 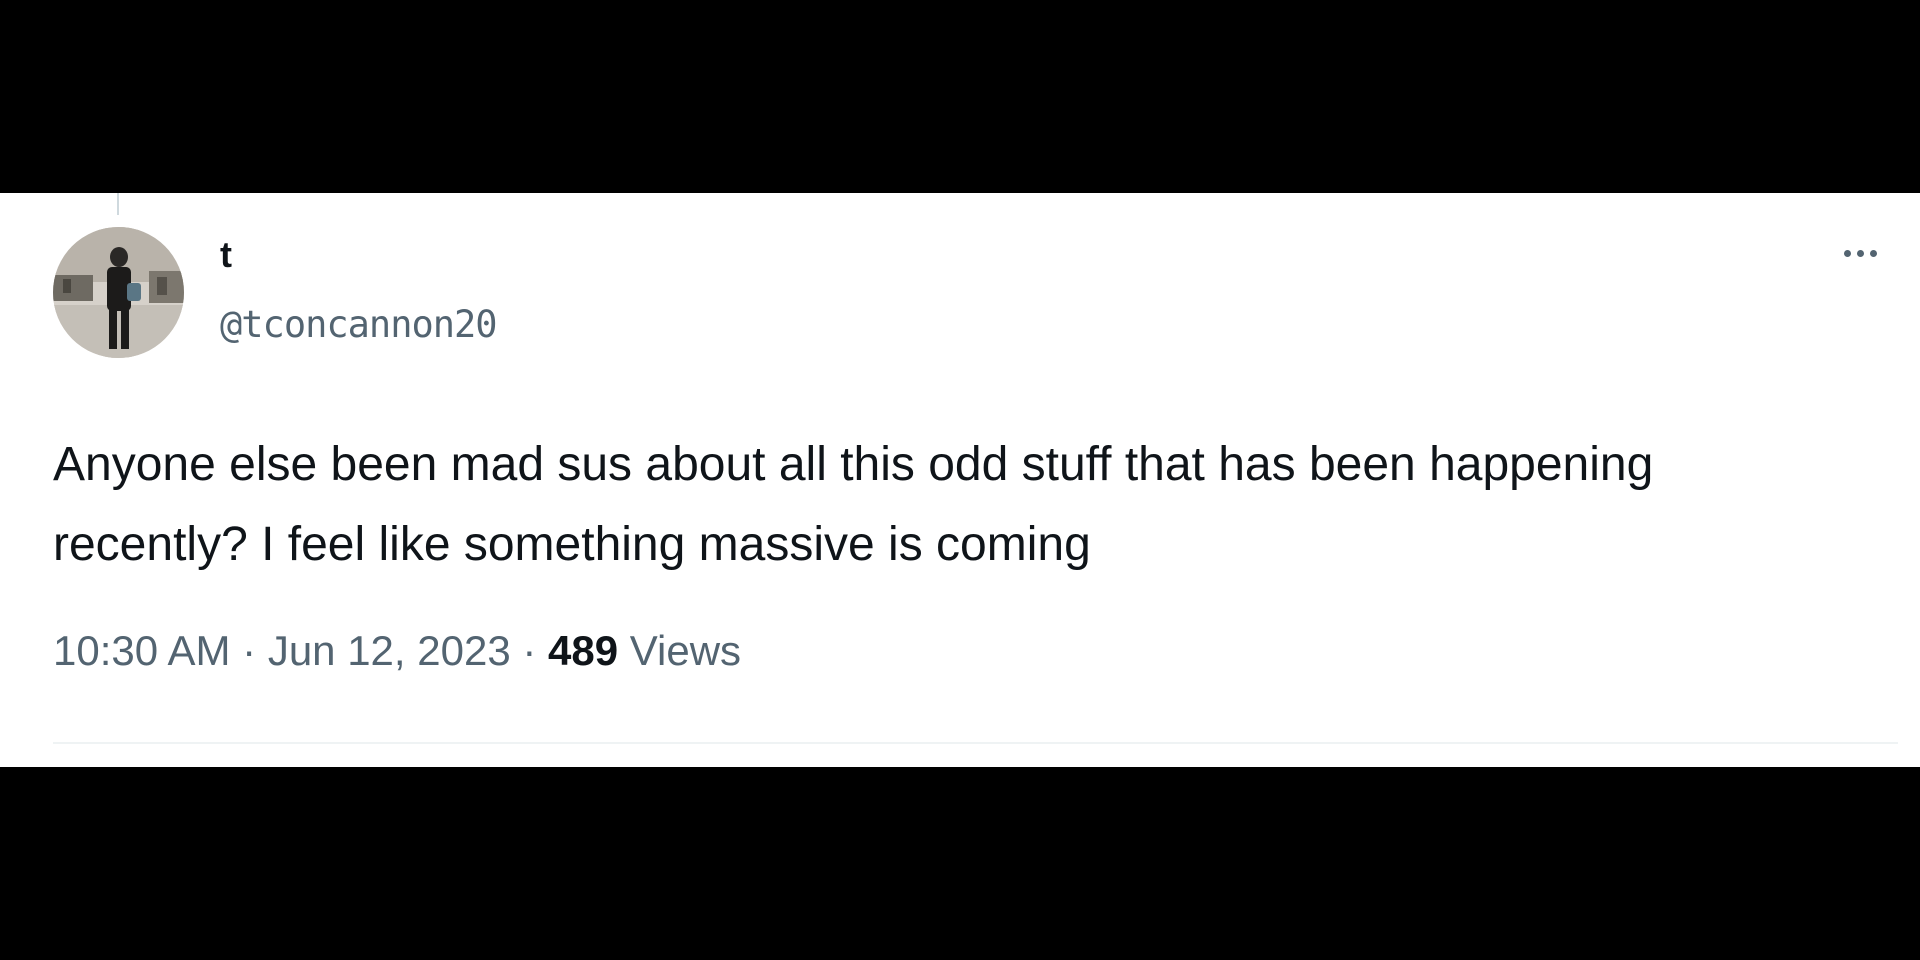 I want to click on tweet-time: 10:30 AM, so click(x=141, y=650).